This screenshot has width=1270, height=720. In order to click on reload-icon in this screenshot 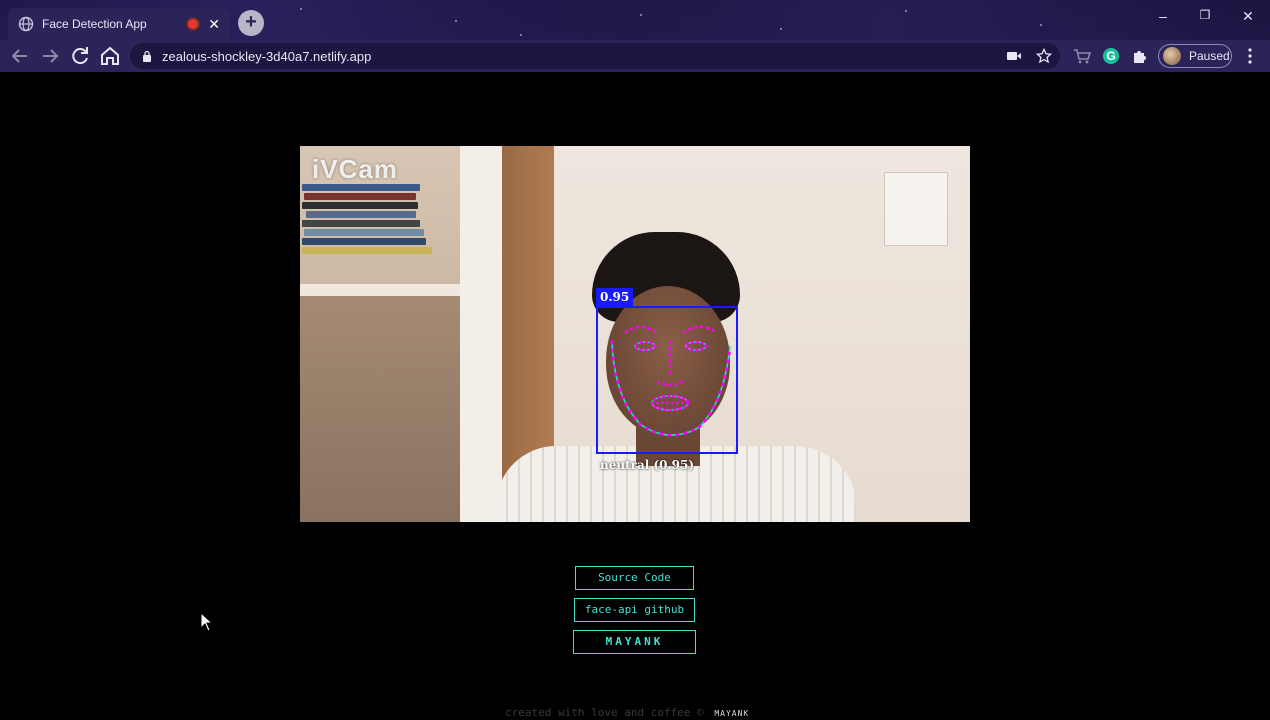, I will do `click(80, 56)`.